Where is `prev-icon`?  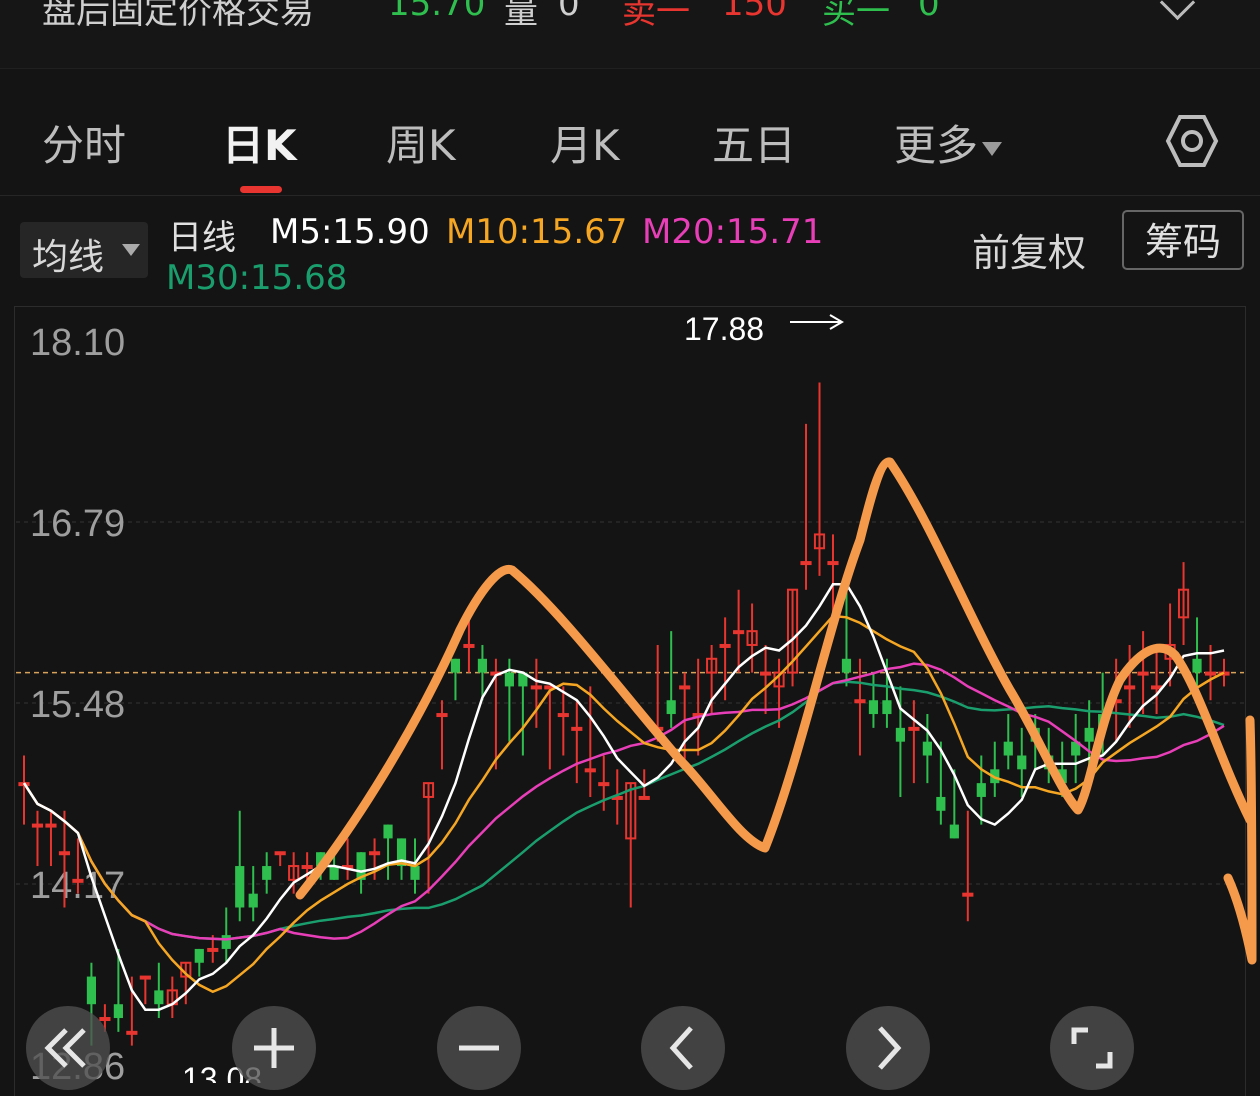
prev-icon is located at coordinates (681, 1048).